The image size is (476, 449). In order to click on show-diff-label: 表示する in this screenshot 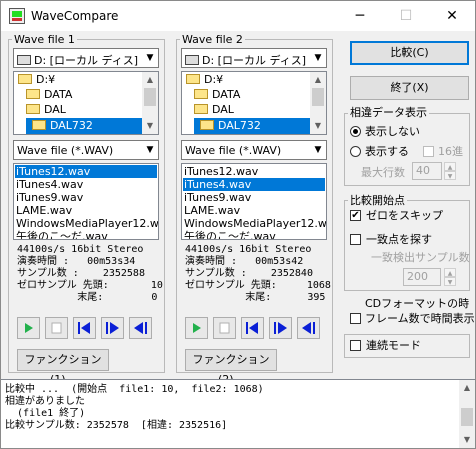, I will do `click(387, 151)`.